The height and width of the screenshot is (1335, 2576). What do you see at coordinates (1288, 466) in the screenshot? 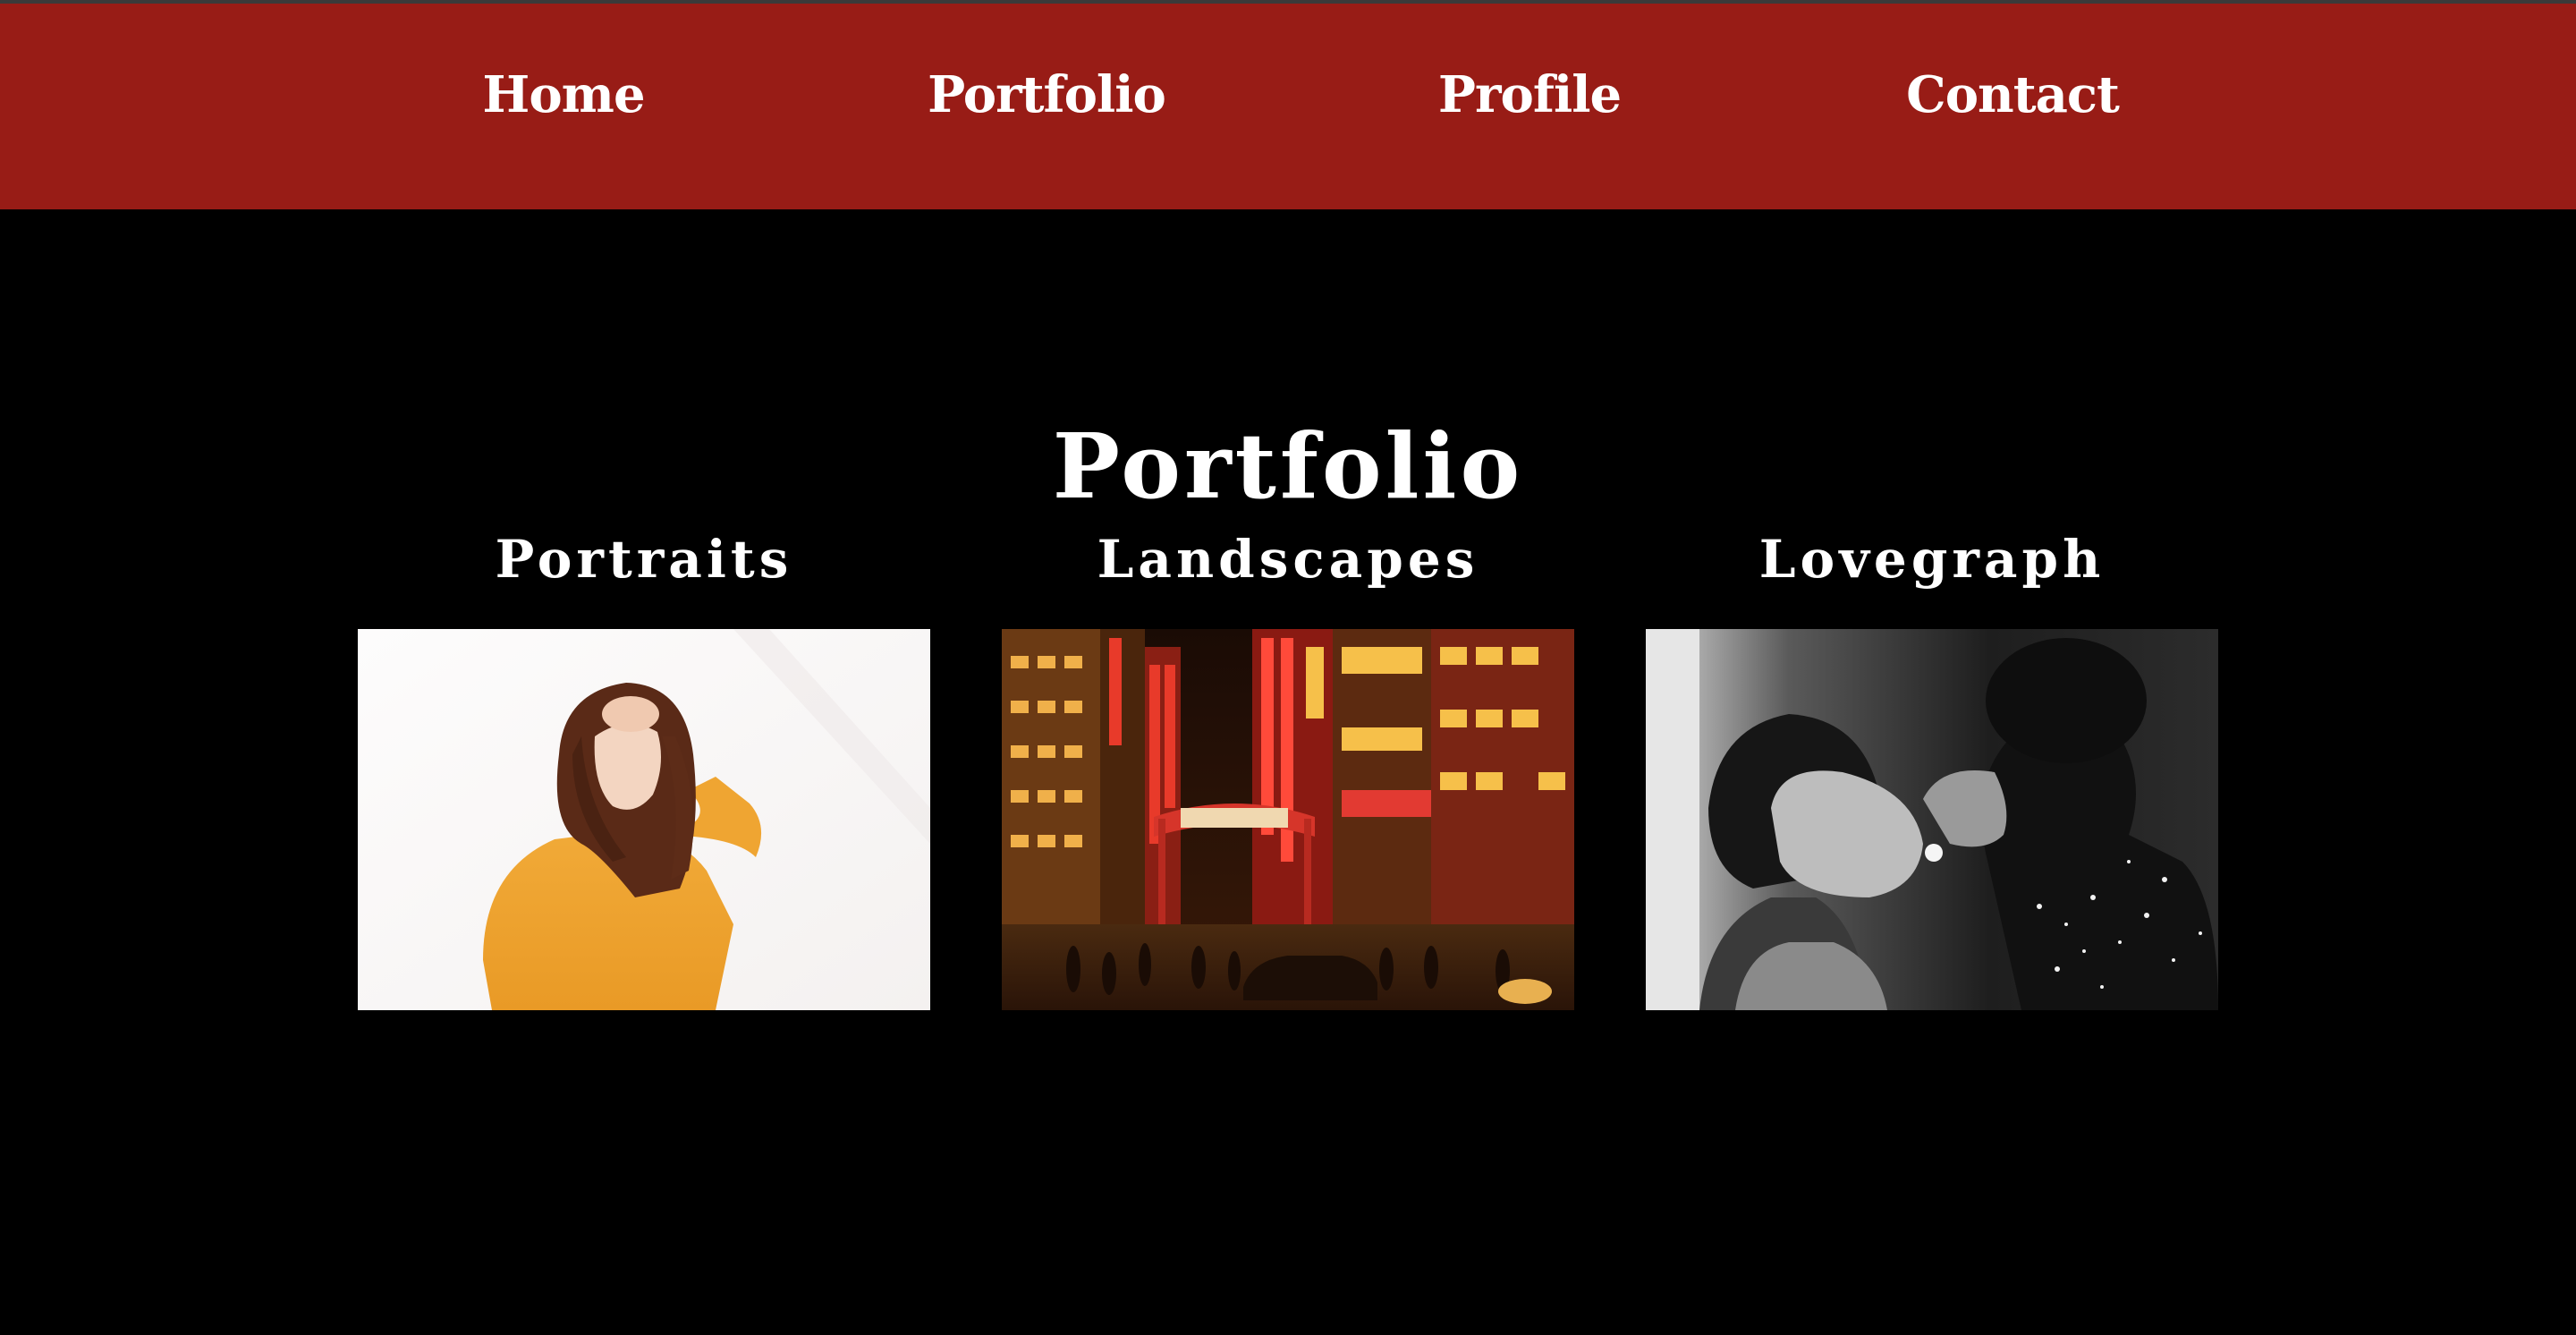
I see `page-title: Portfolio` at bounding box center [1288, 466].